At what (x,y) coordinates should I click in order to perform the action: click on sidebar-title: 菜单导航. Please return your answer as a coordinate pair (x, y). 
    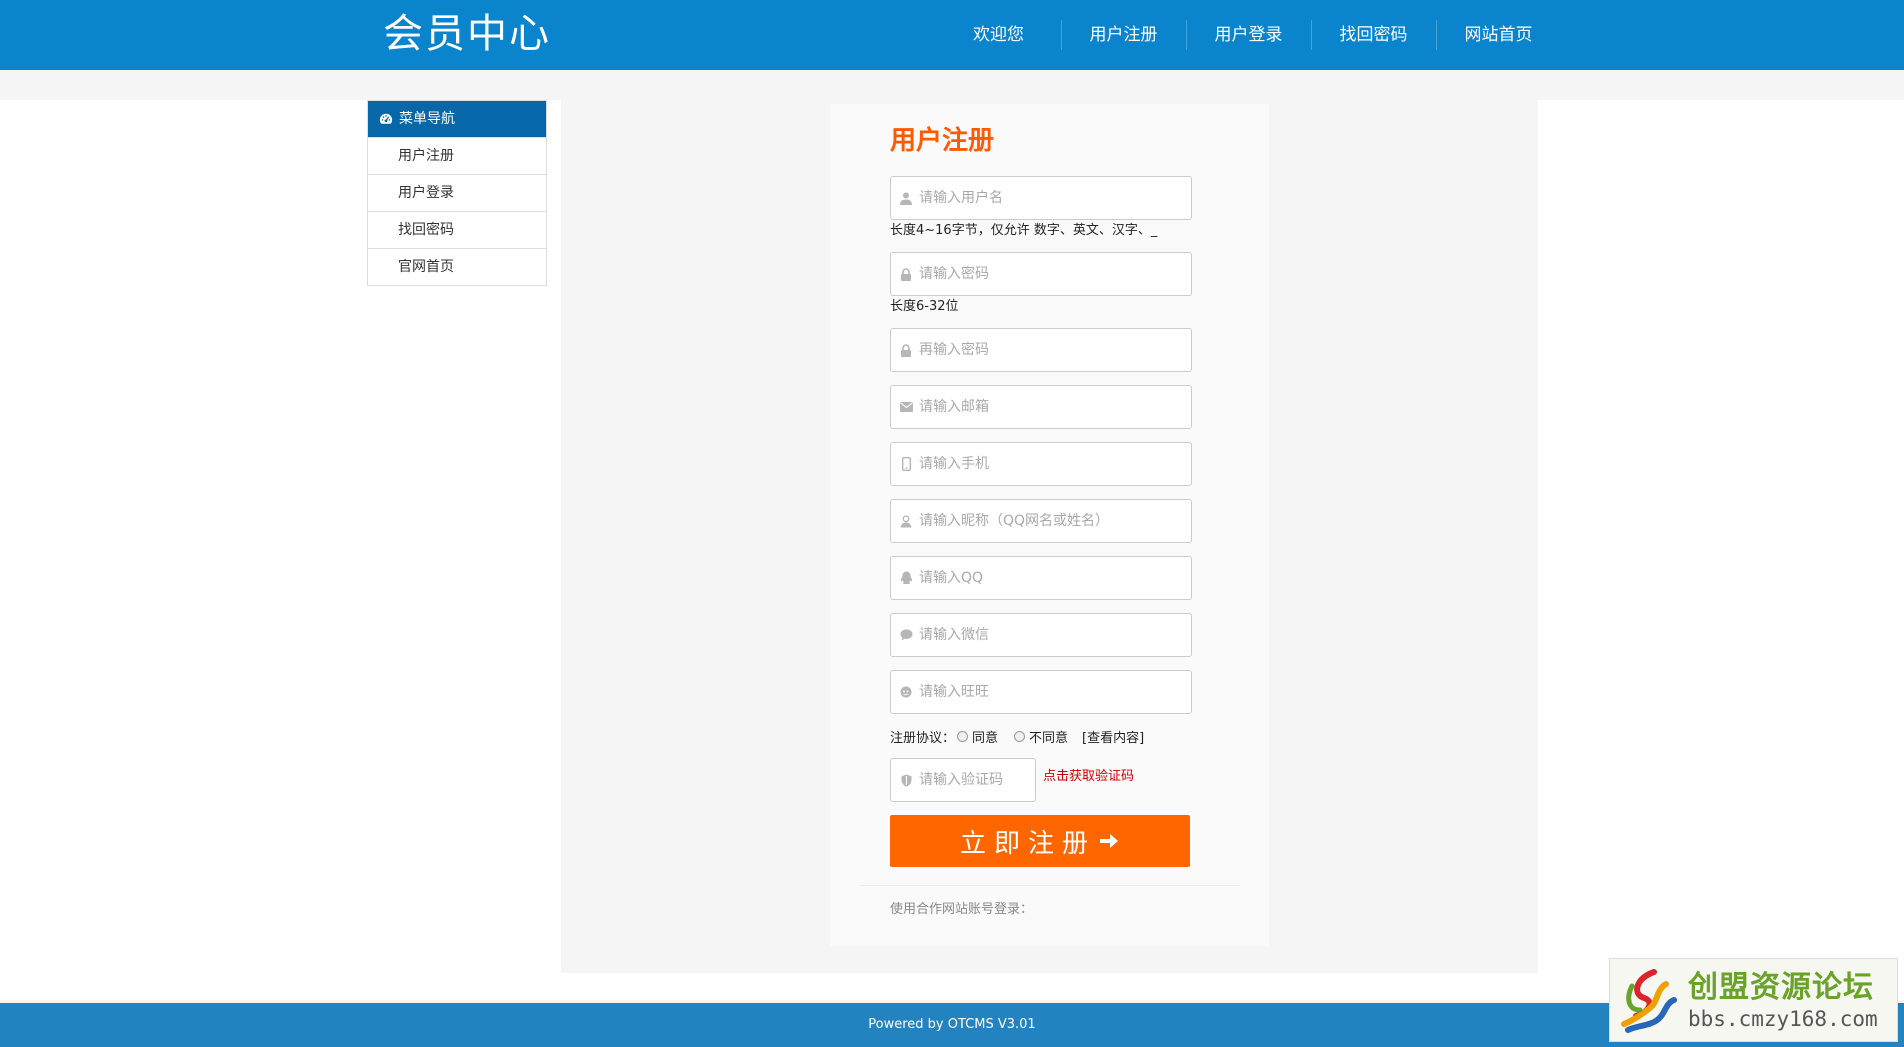
    Looking at the image, I should click on (427, 119).